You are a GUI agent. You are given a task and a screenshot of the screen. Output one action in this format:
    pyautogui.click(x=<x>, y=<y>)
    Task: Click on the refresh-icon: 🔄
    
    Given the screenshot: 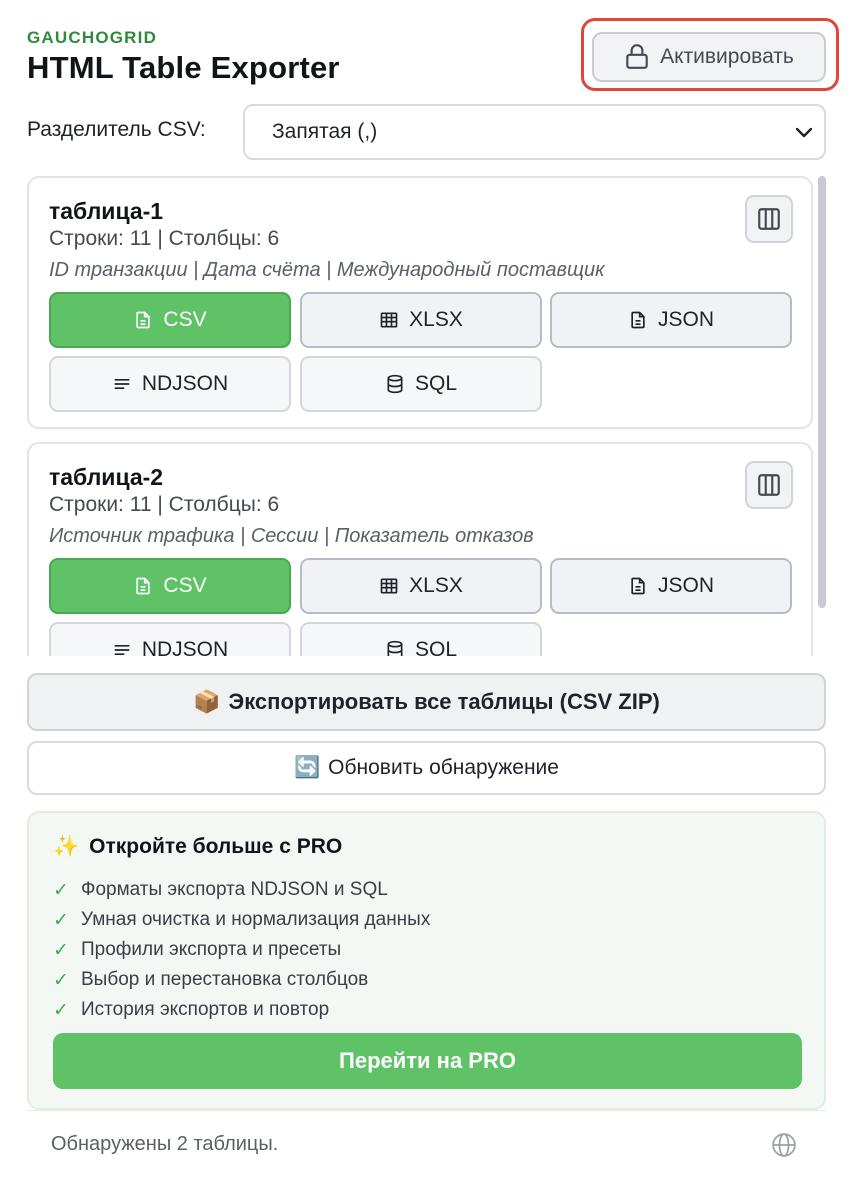 What is the action you would take?
    pyautogui.click(x=307, y=767)
    